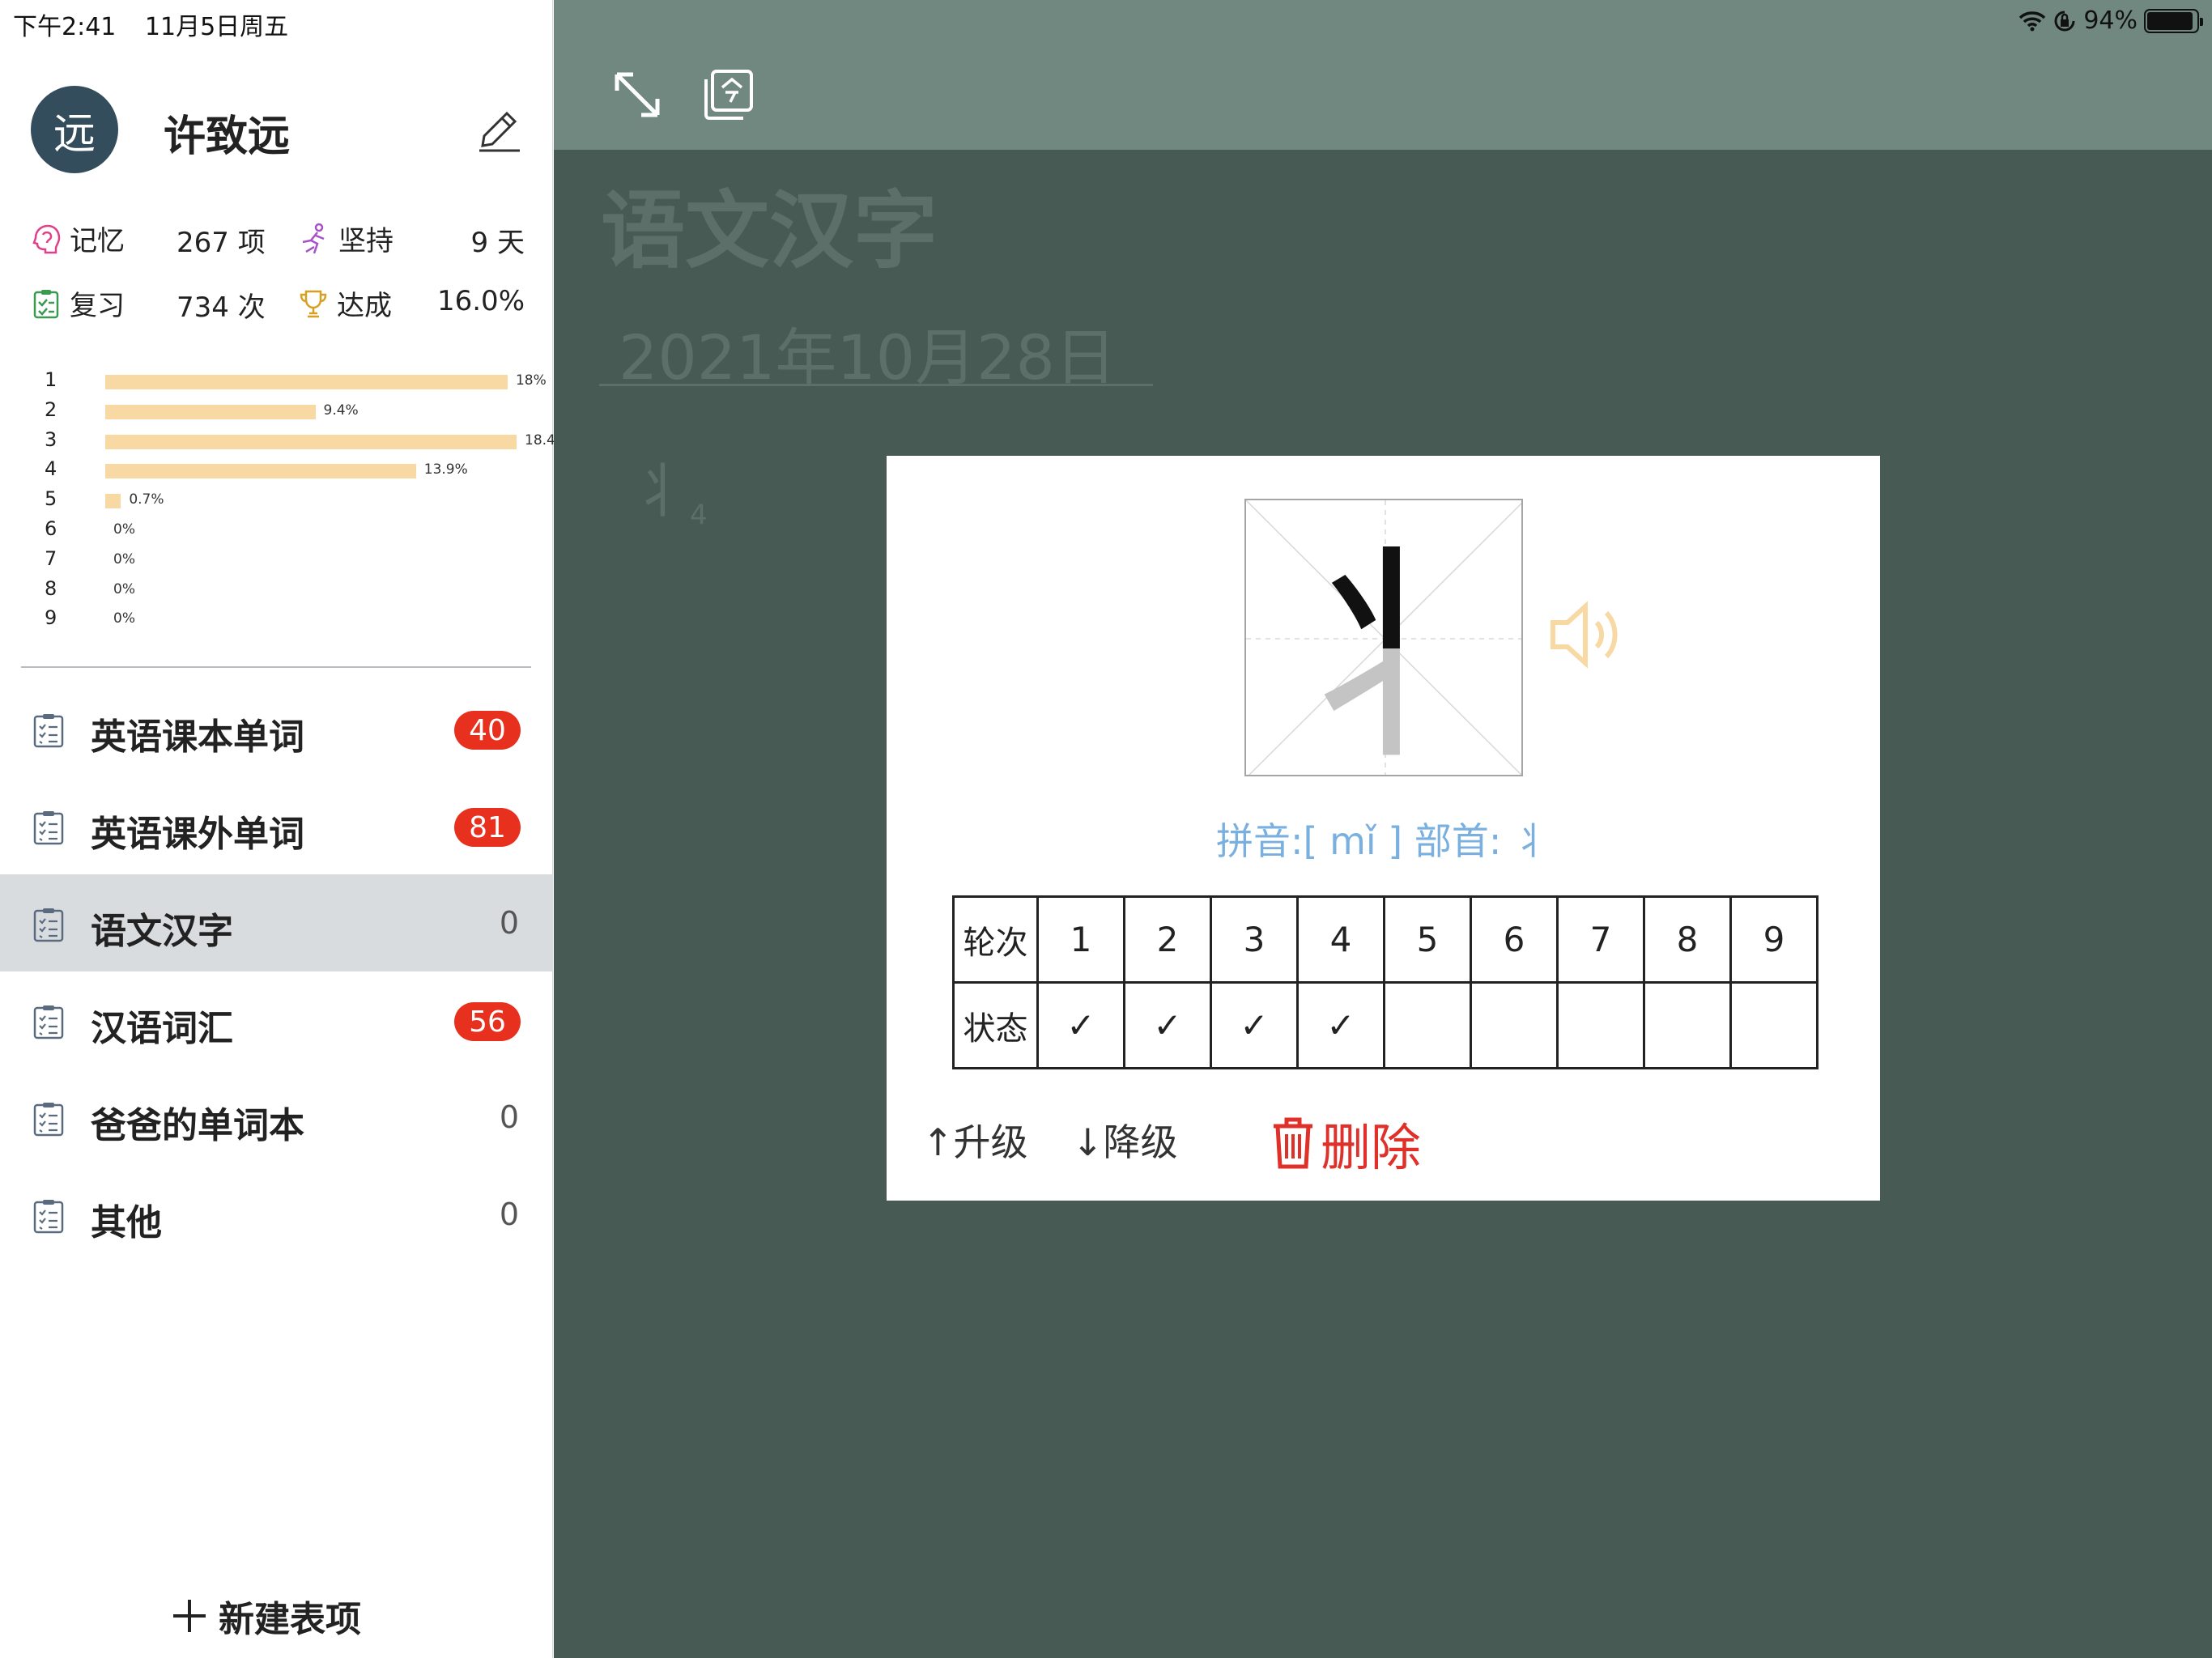  Describe the element at coordinates (488, 827) in the screenshot. I see `count-badge: 81` at that location.